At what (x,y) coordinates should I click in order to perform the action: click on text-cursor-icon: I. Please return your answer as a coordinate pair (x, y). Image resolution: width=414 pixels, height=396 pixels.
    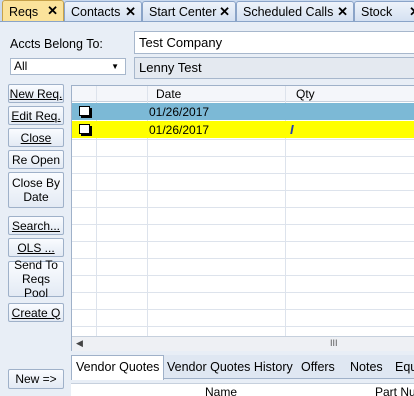
    Looking at the image, I should click on (292, 129).